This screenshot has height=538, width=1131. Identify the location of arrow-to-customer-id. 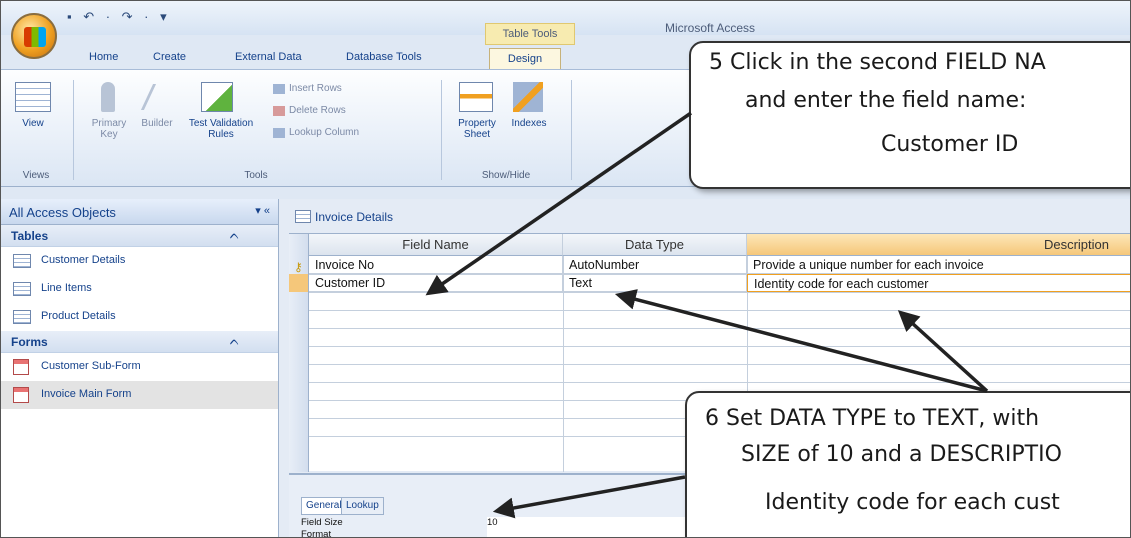
(558, 203).